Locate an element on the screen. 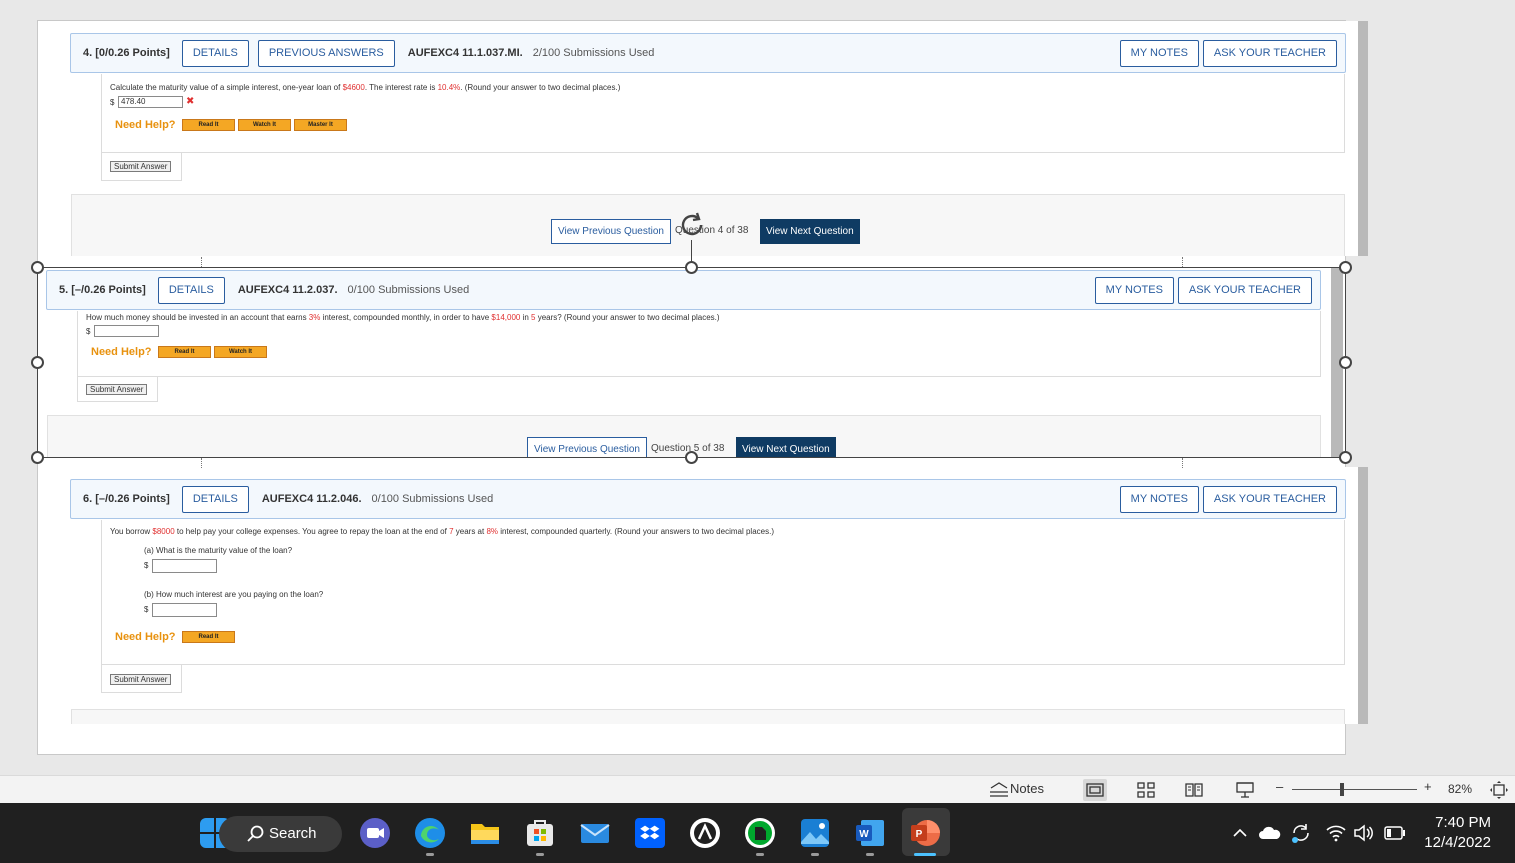 The width and height of the screenshot is (1515, 863). file-explorer-icon is located at coordinates (485, 833).